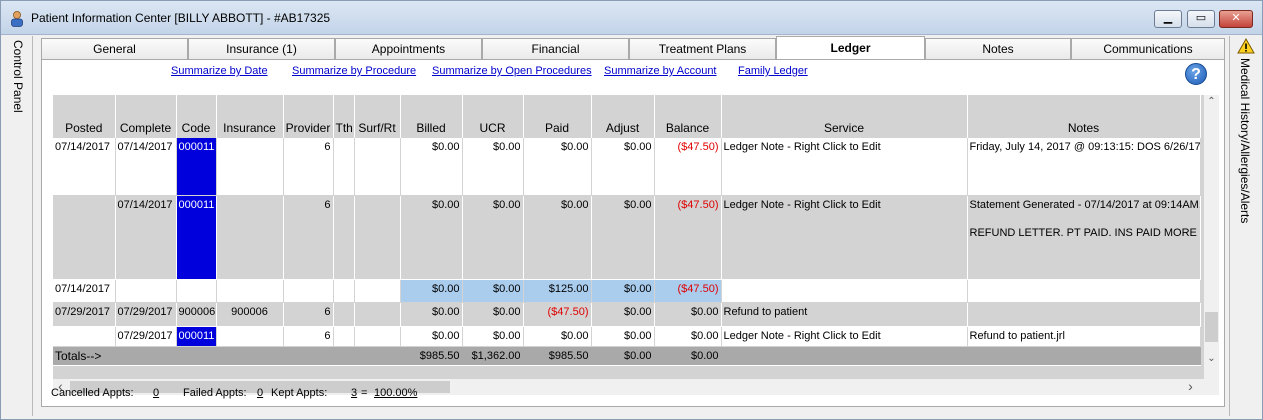 The height and width of the screenshot is (420, 1263). Describe the element at coordinates (1201, 19) in the screenshot. I see `maximize-button: ▭` at that location.